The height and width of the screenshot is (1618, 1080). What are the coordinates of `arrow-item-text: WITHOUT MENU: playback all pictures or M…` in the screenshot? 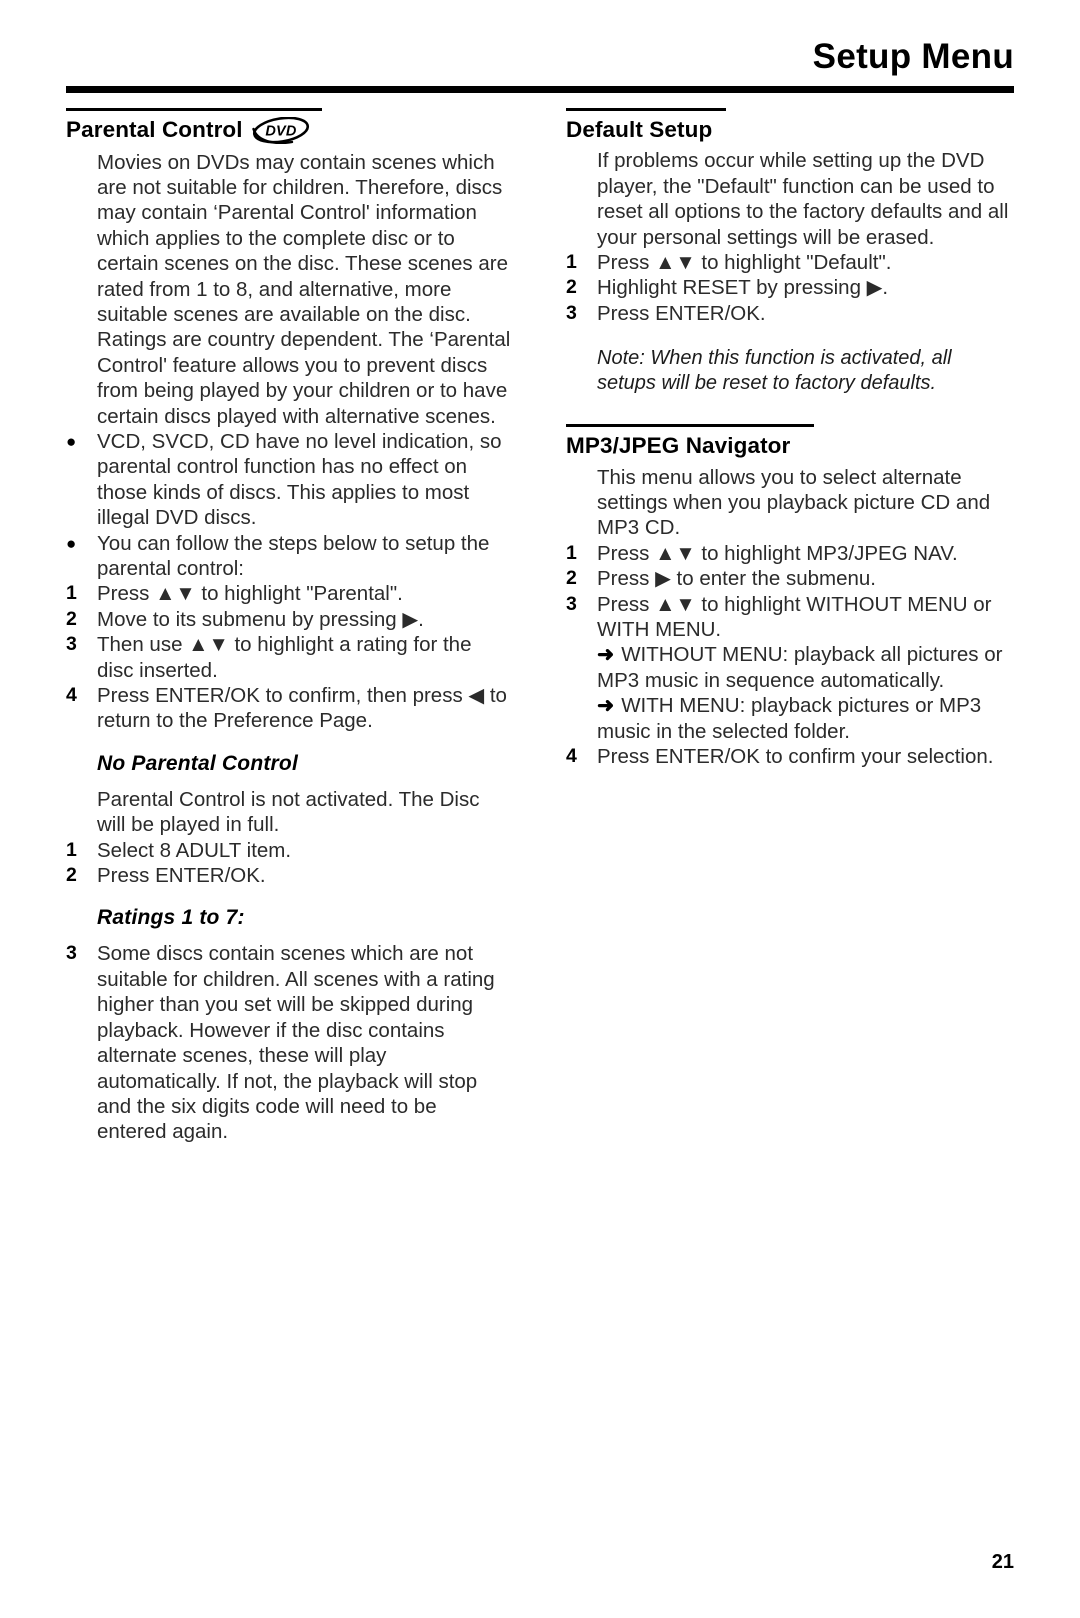 It's located at (800, 667).